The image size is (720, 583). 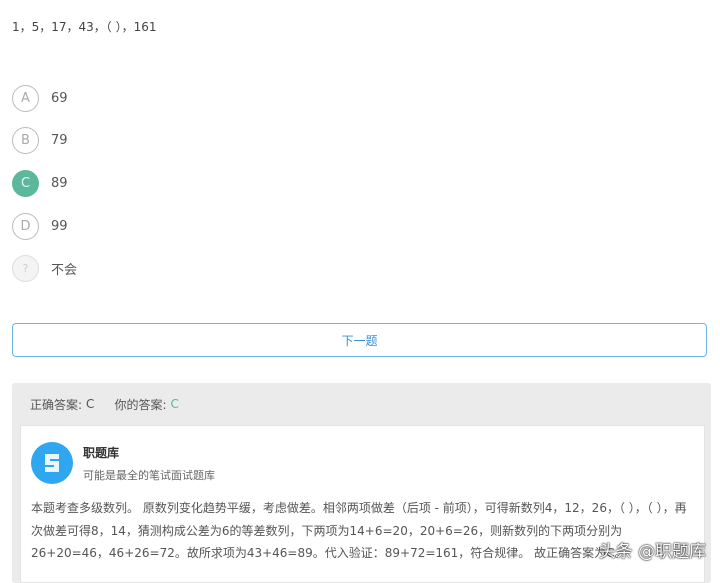 I want to click on option-text: 69, so click(x=59, y=98).